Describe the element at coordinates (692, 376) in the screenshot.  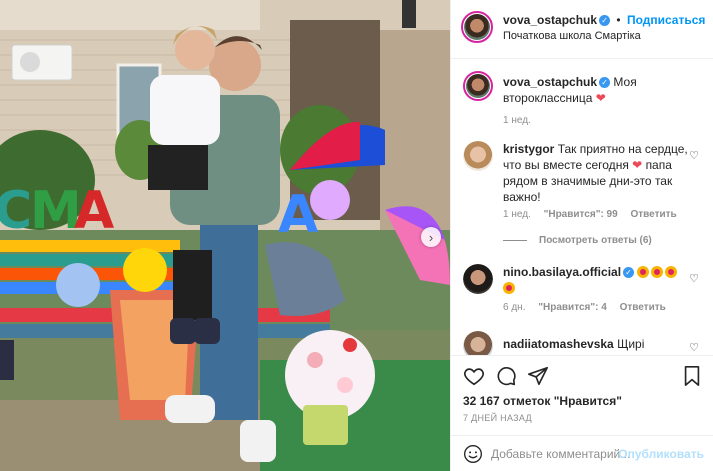
I see `save-bookmark-icon` at that location.